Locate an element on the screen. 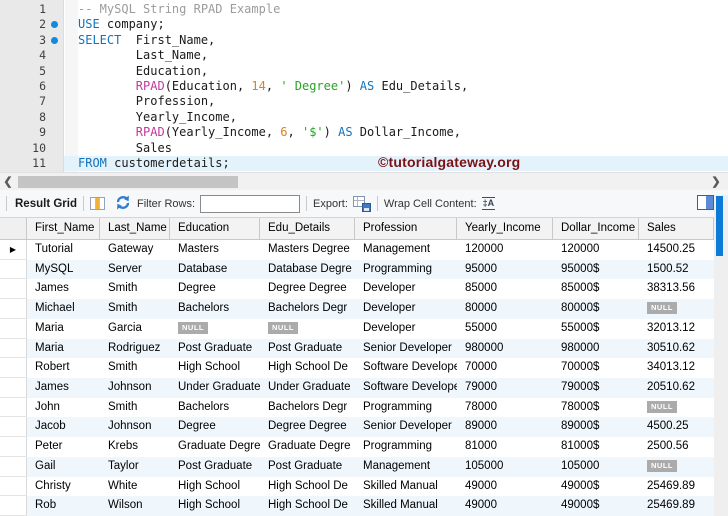  sidebar-panel-toggle-icon is located at coordinates (705, 202).